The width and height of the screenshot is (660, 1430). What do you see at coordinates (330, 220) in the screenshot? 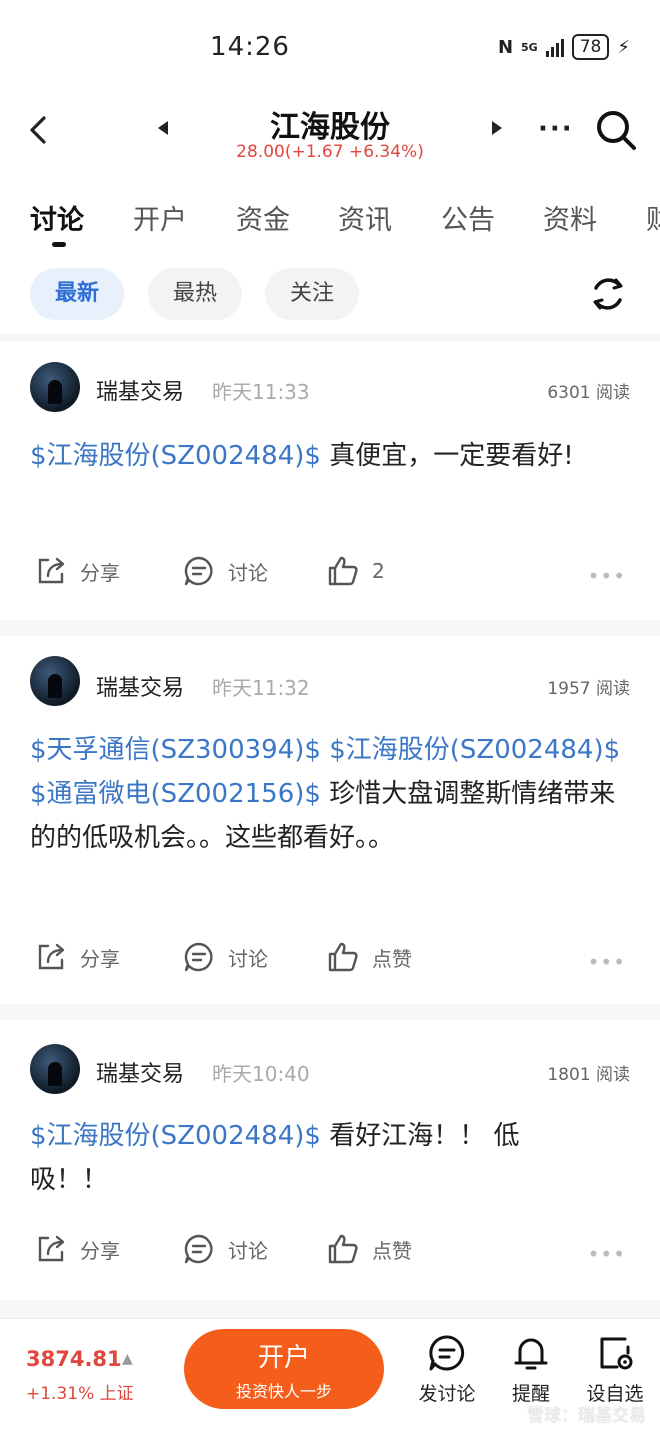
I see `tab-bar: 讨论 开户 资金 资讯 公告 资料 财` at bounding box center [330, 220].